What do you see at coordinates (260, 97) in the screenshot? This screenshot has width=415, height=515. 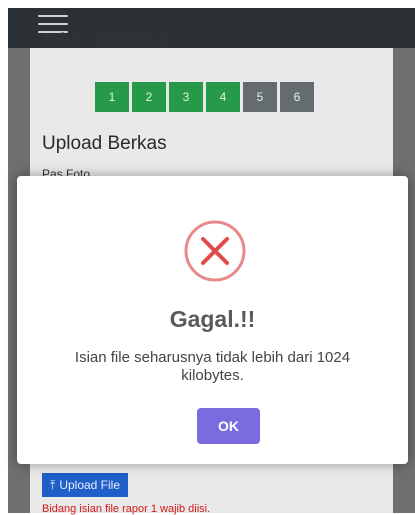 I see `step-5: 5` at bounding box center [260, 97].